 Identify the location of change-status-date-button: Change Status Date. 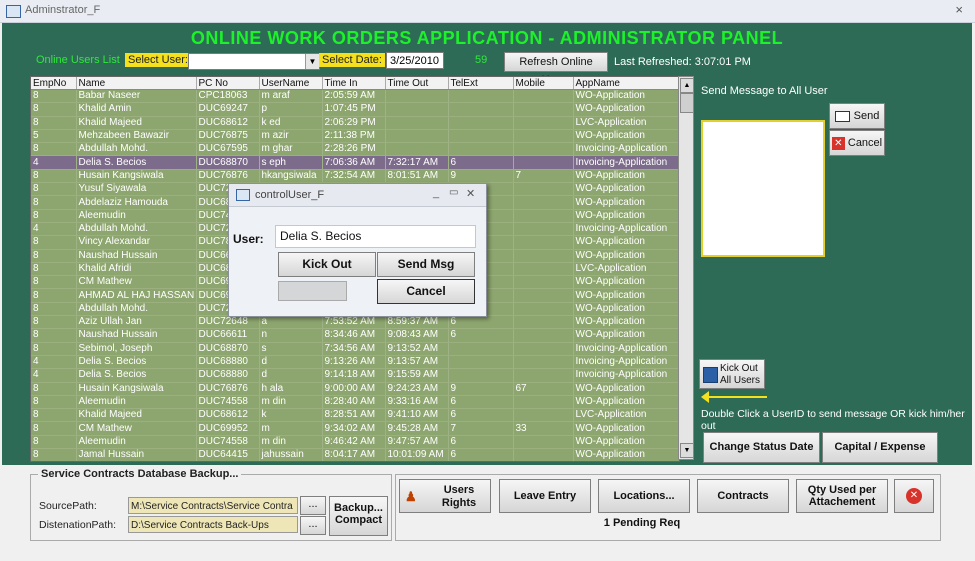
(761, 447).